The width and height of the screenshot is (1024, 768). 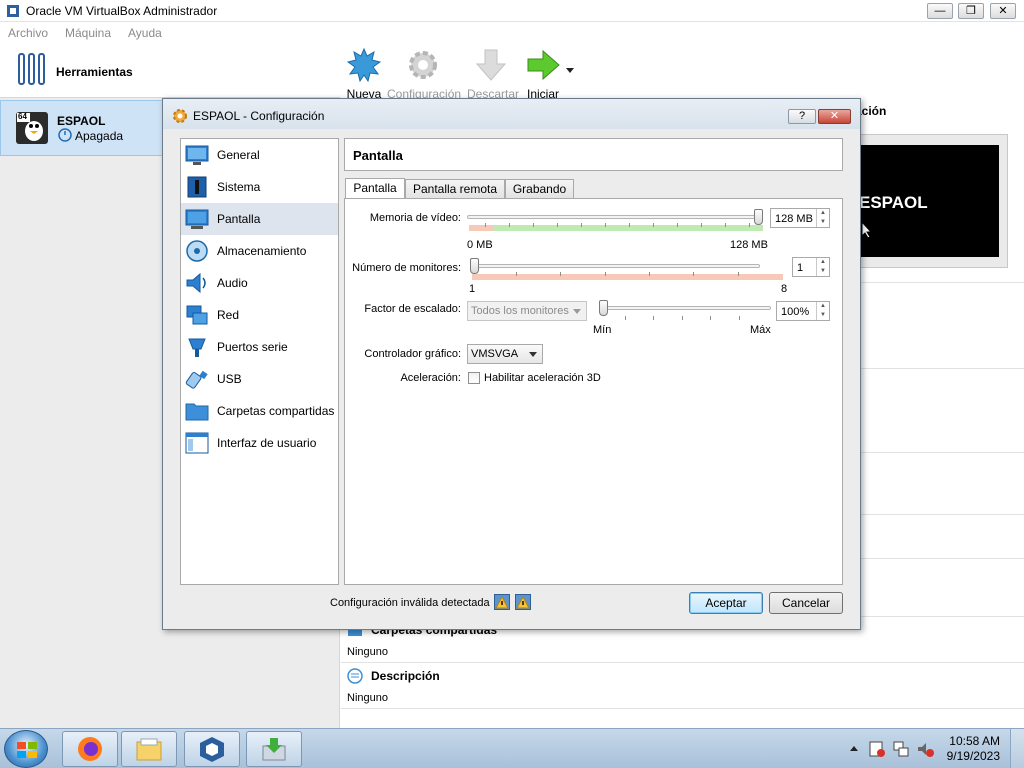 What do you see at coordinates (197, 251) in the screenshot?
I see `storage-icon` at bounding box center [197, 251].